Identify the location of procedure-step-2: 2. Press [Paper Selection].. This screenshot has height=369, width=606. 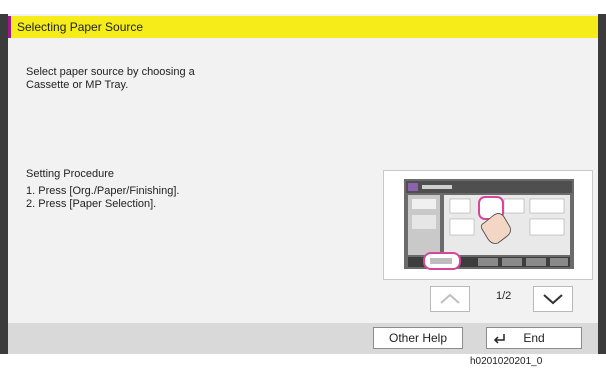
(91, 204).